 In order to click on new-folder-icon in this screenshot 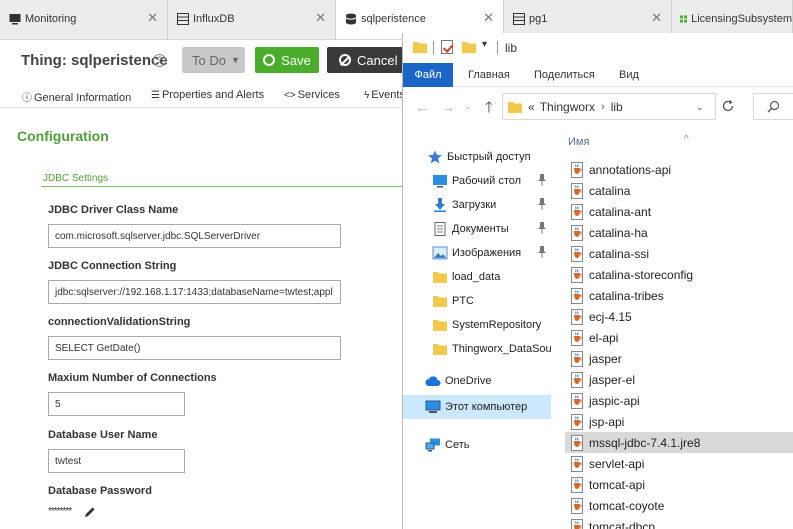, I will do `click(469, 47)`.